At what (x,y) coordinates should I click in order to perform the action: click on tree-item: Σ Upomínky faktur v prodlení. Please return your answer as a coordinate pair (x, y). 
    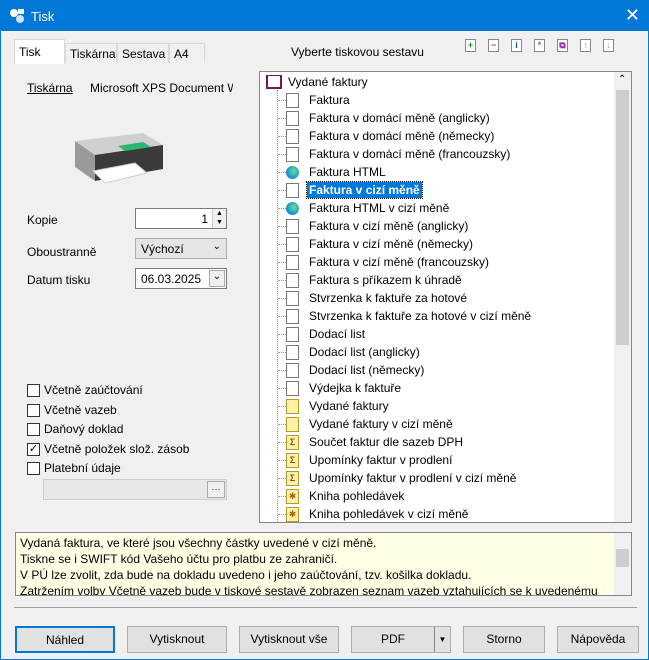
    Looking at the image, I should click on (366, 460).